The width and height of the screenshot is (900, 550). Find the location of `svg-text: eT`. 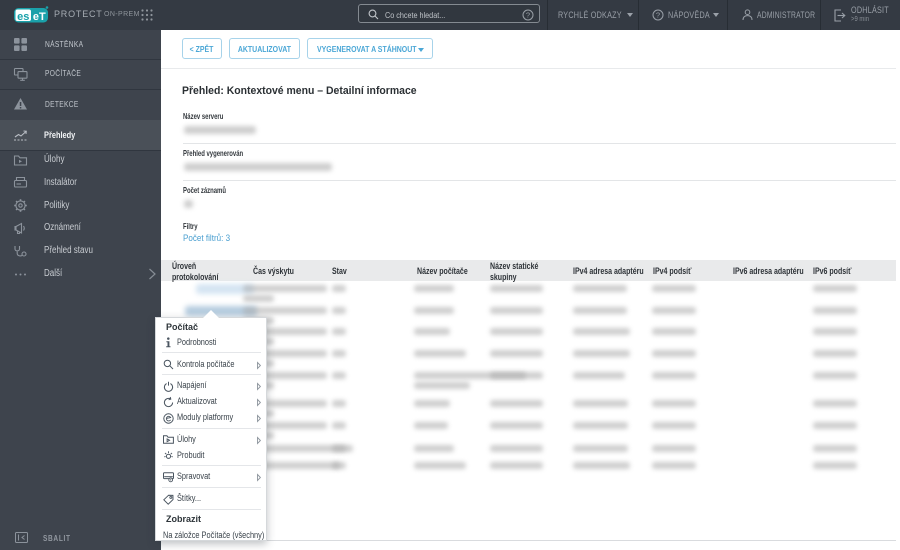

svg-text: eT is located at coordinates (39, 16).